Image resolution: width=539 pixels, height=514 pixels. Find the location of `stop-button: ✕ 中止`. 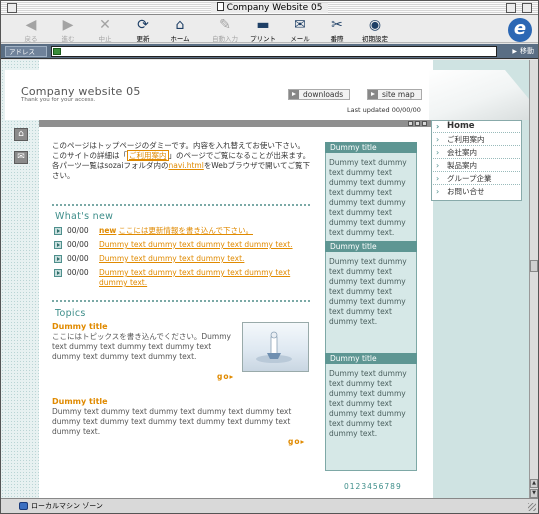

stop-button: ✕ 中止 is located at coordinates (105, 30).